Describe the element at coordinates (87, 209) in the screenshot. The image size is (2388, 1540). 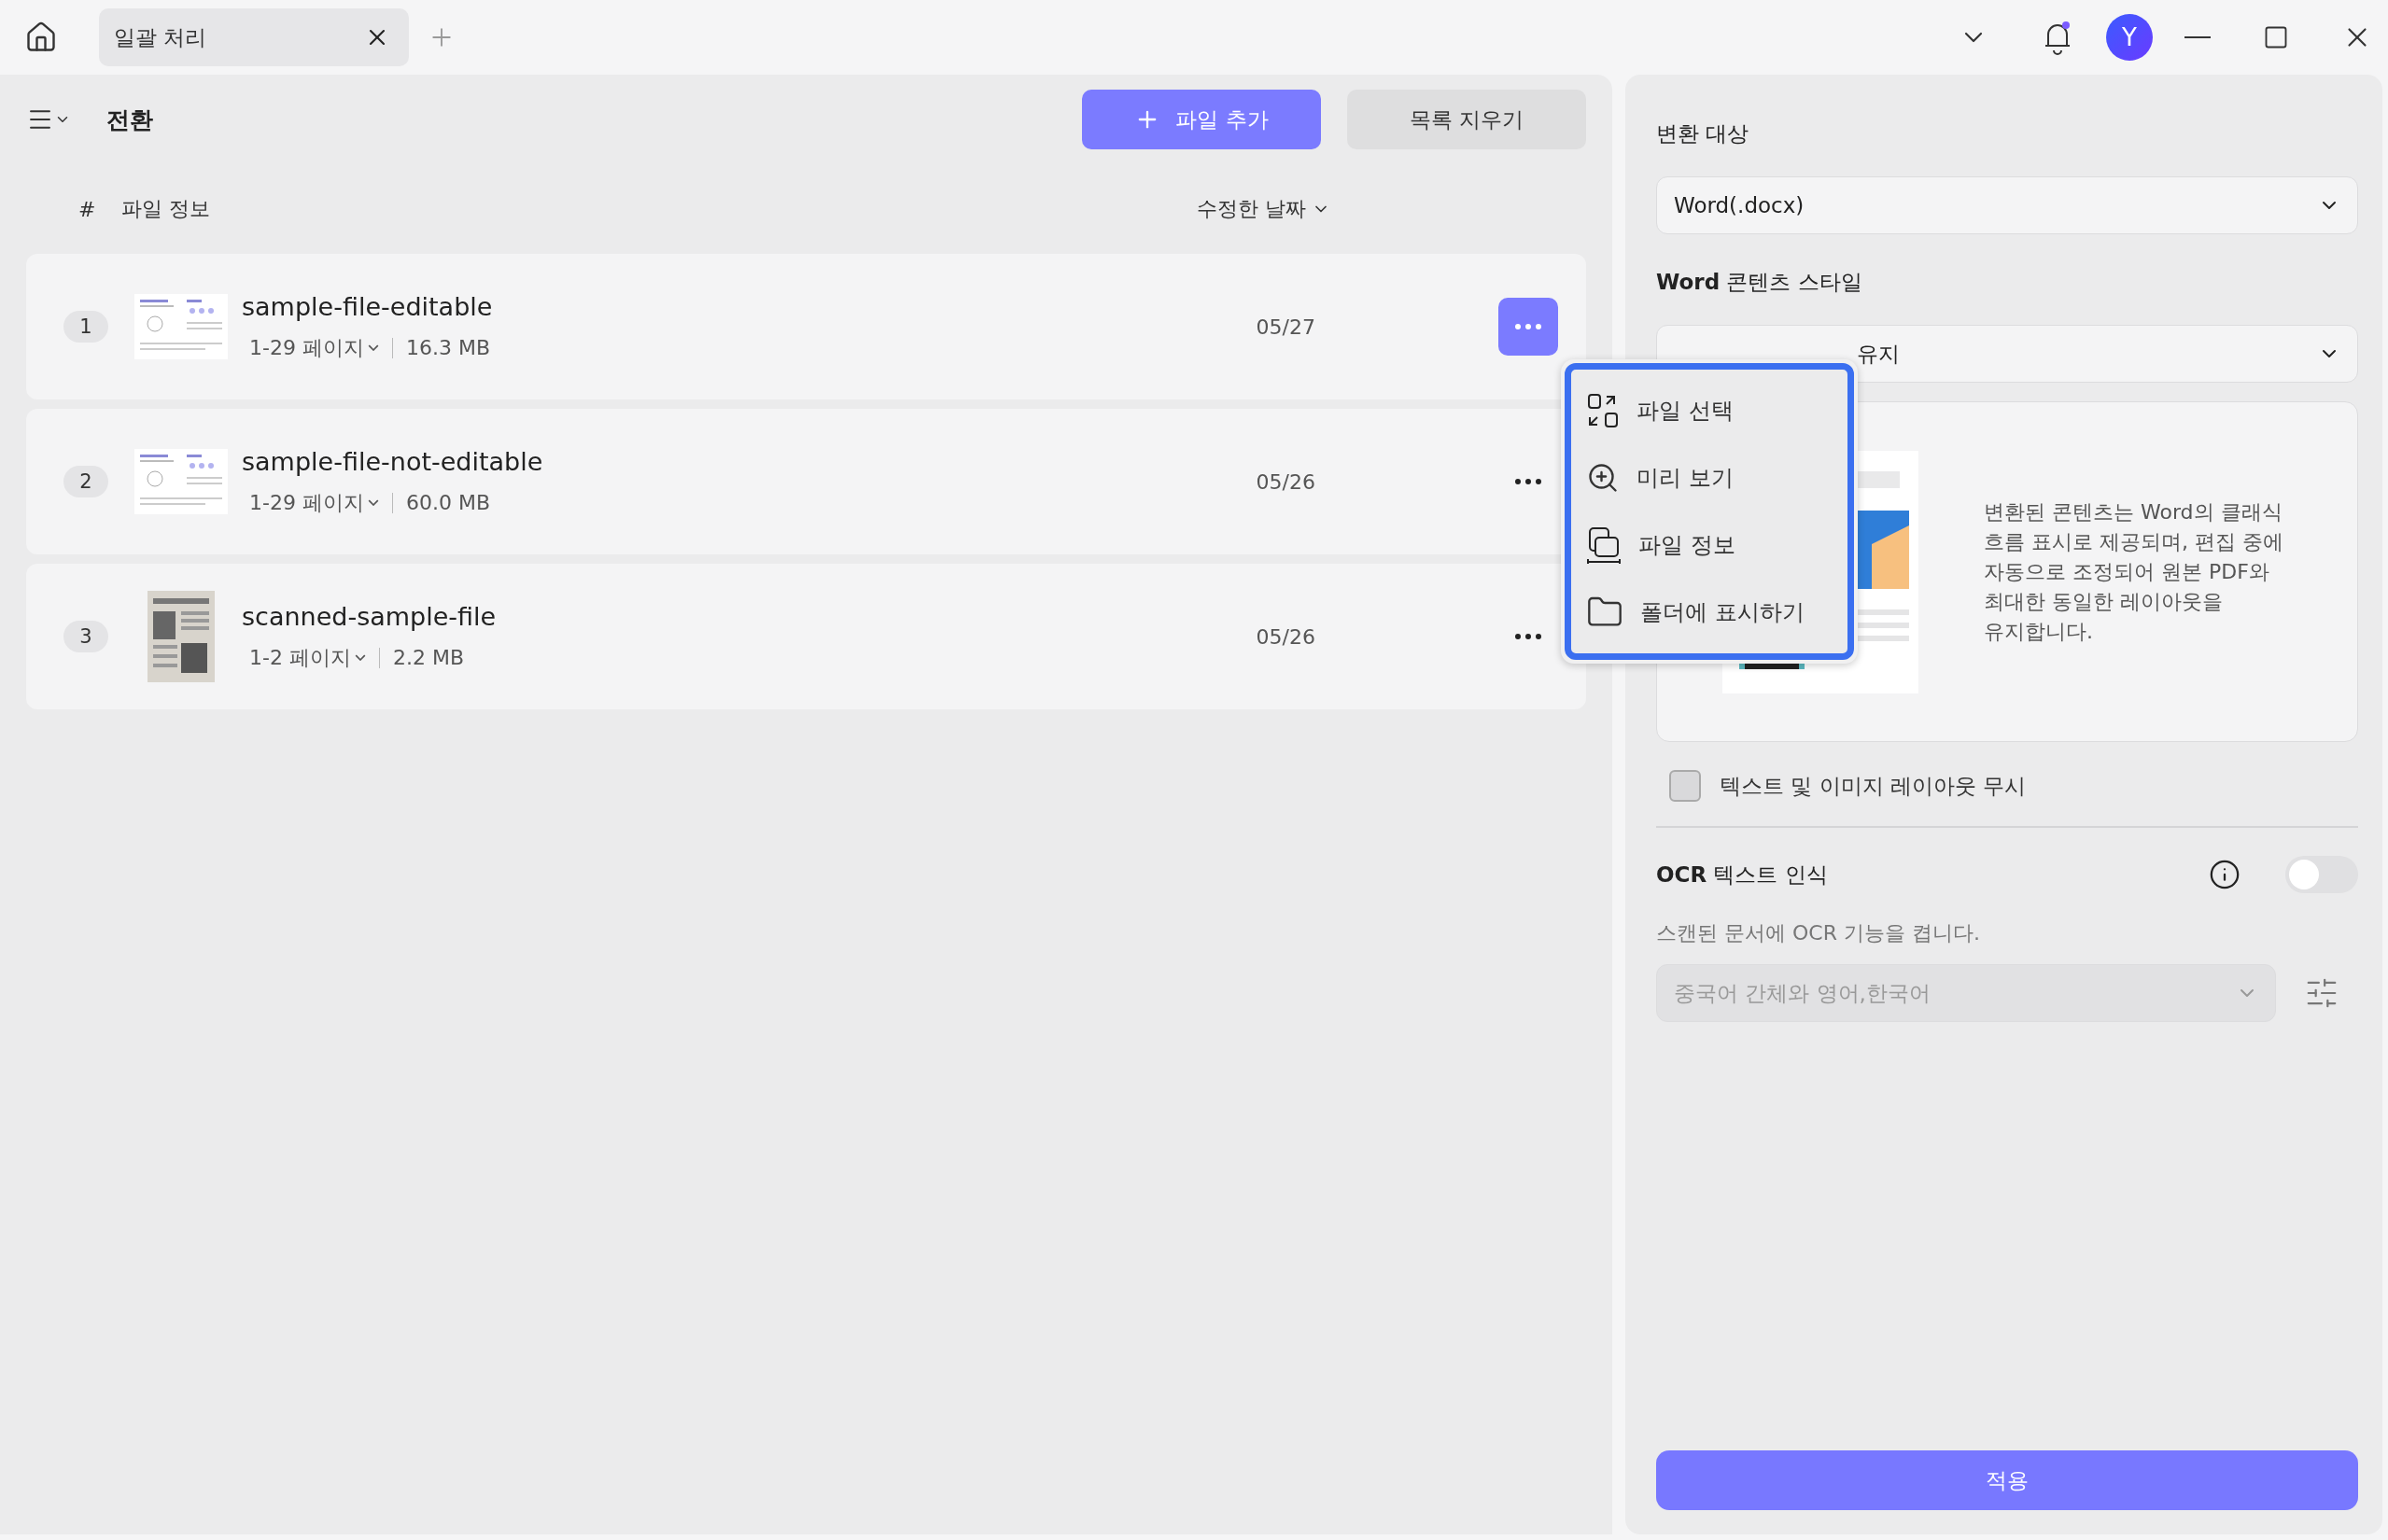
I see `column-header: #` at that location.